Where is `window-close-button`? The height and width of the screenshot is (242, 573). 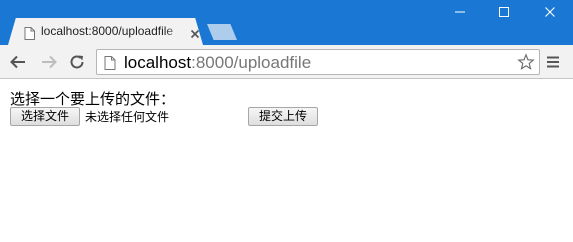
window-close-button is located at coordinates (550, 12).